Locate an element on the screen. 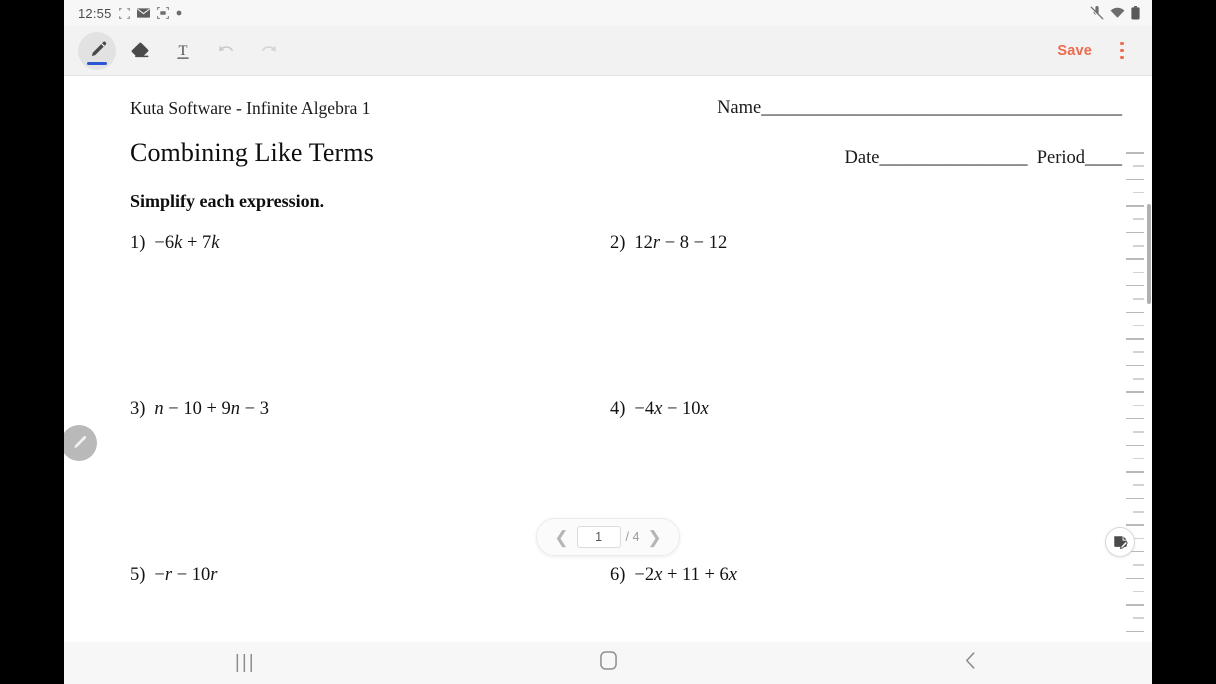 Image resolution: width=1216 pixels, height=684 pixels. page-total-label: / 4 is located at coordinates (632, 537).